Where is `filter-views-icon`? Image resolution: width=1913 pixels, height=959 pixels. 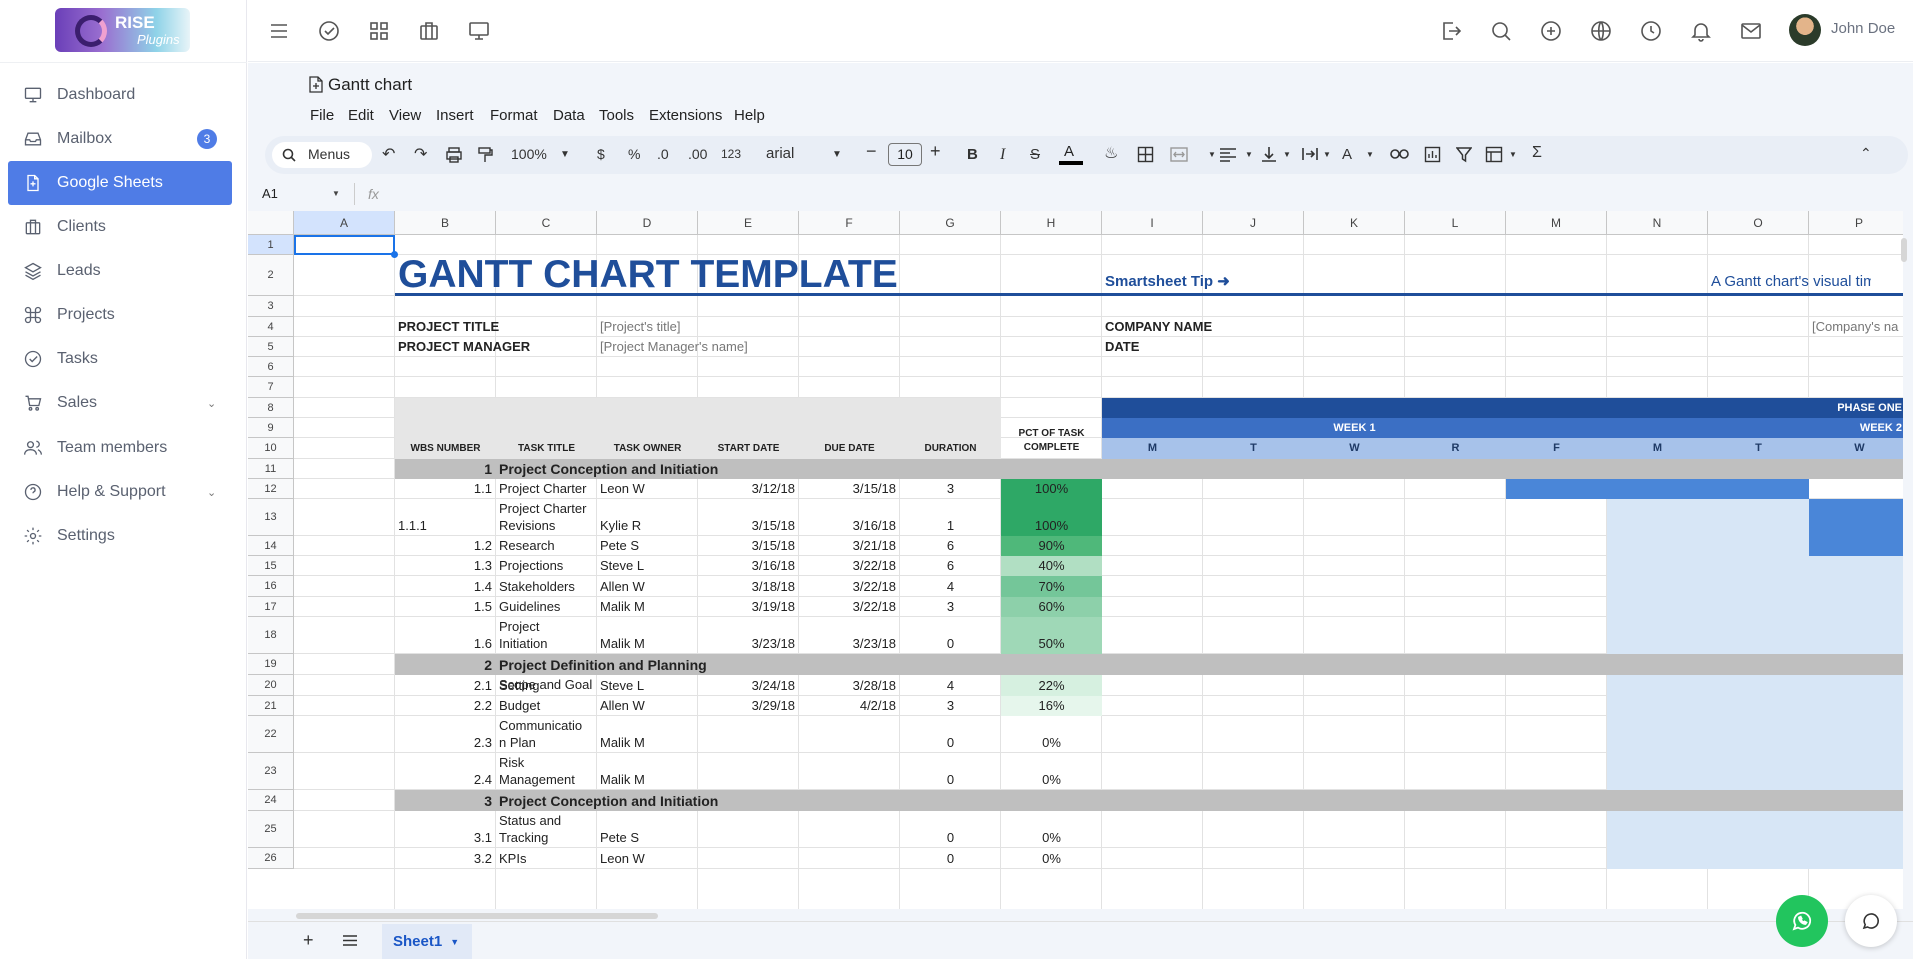
filter-views-icon is located at coordinates (1494, 154).